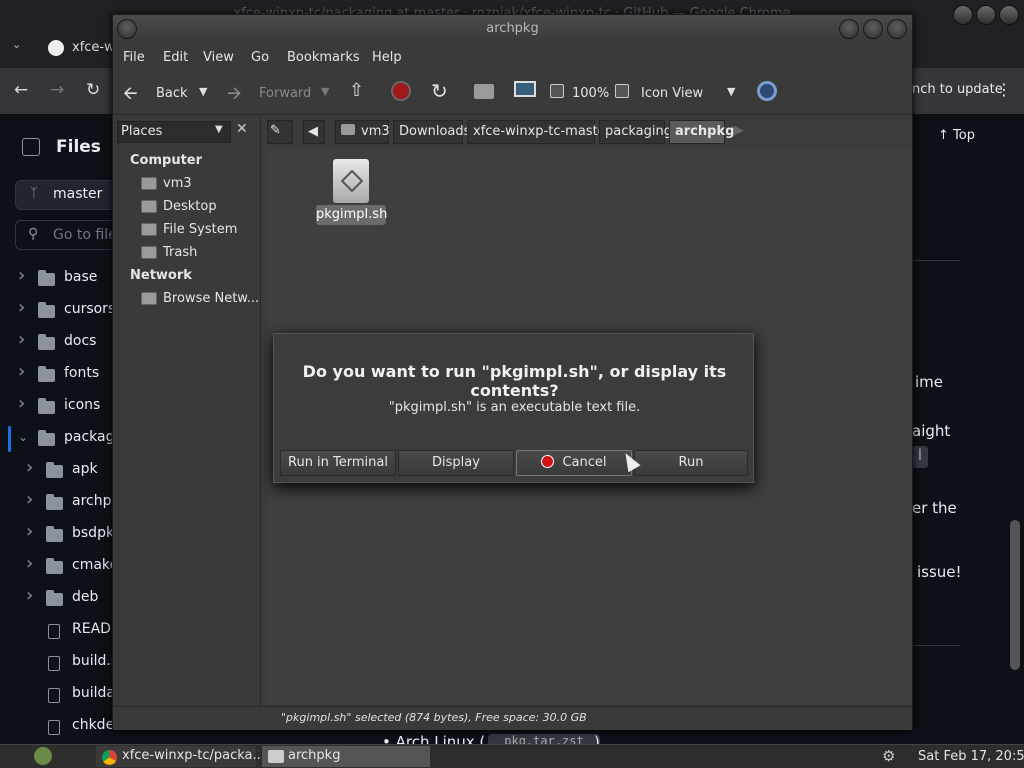 The image size is (1024, 768). Describe the element at coordinates (739, 132) in the screenshot. I see `path-right-arrow-icon: ▶` at that location.